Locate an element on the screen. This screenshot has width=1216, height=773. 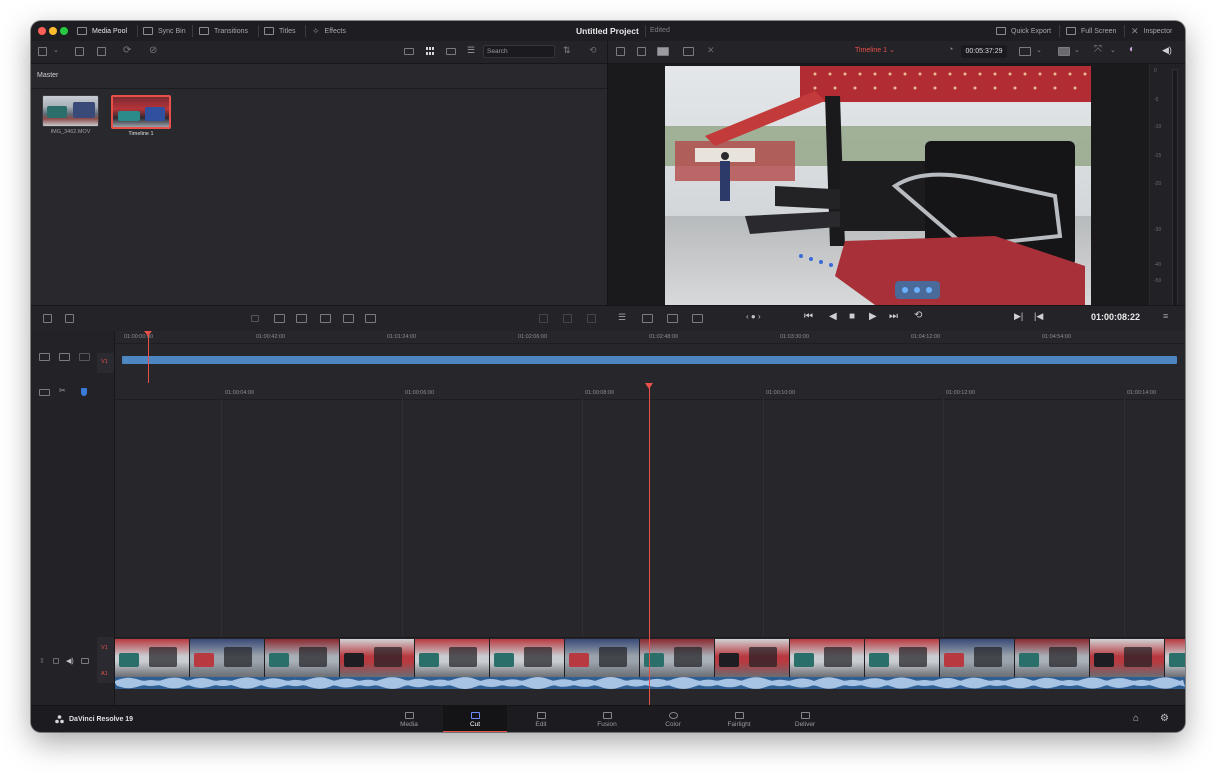
place-on-top-icon is located at coordinates (348, 318).